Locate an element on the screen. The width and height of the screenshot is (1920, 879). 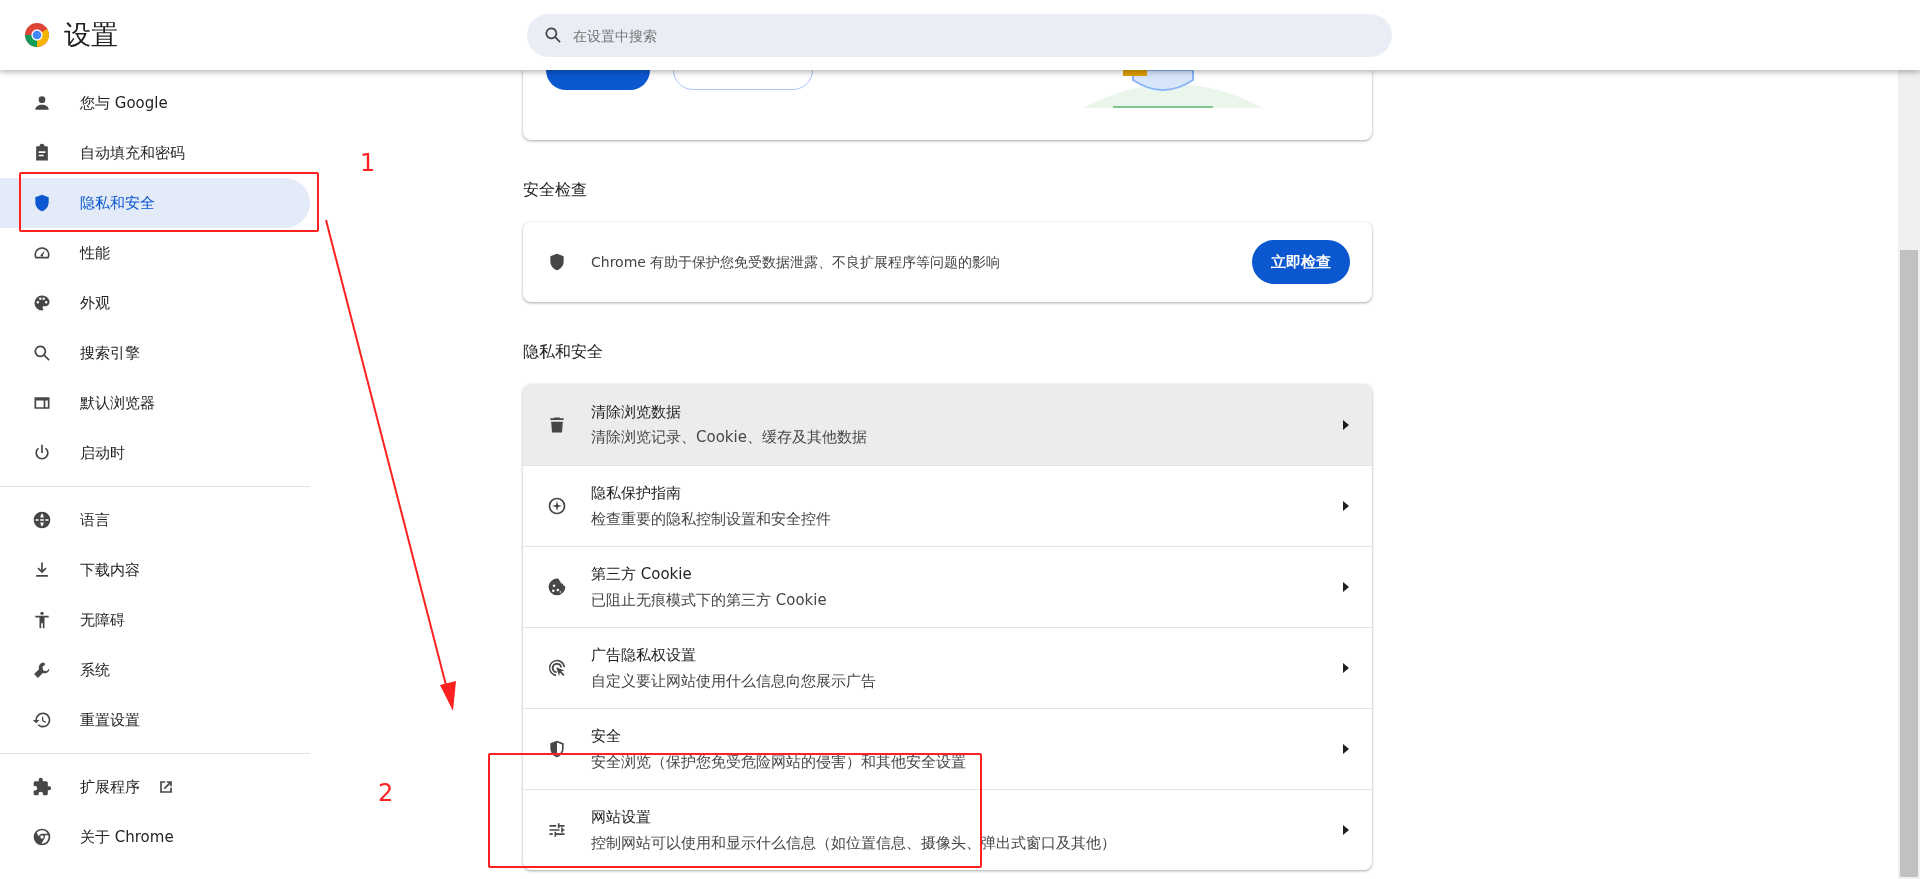
sidebar-item: 性能 is located at coordinates (155, 253).